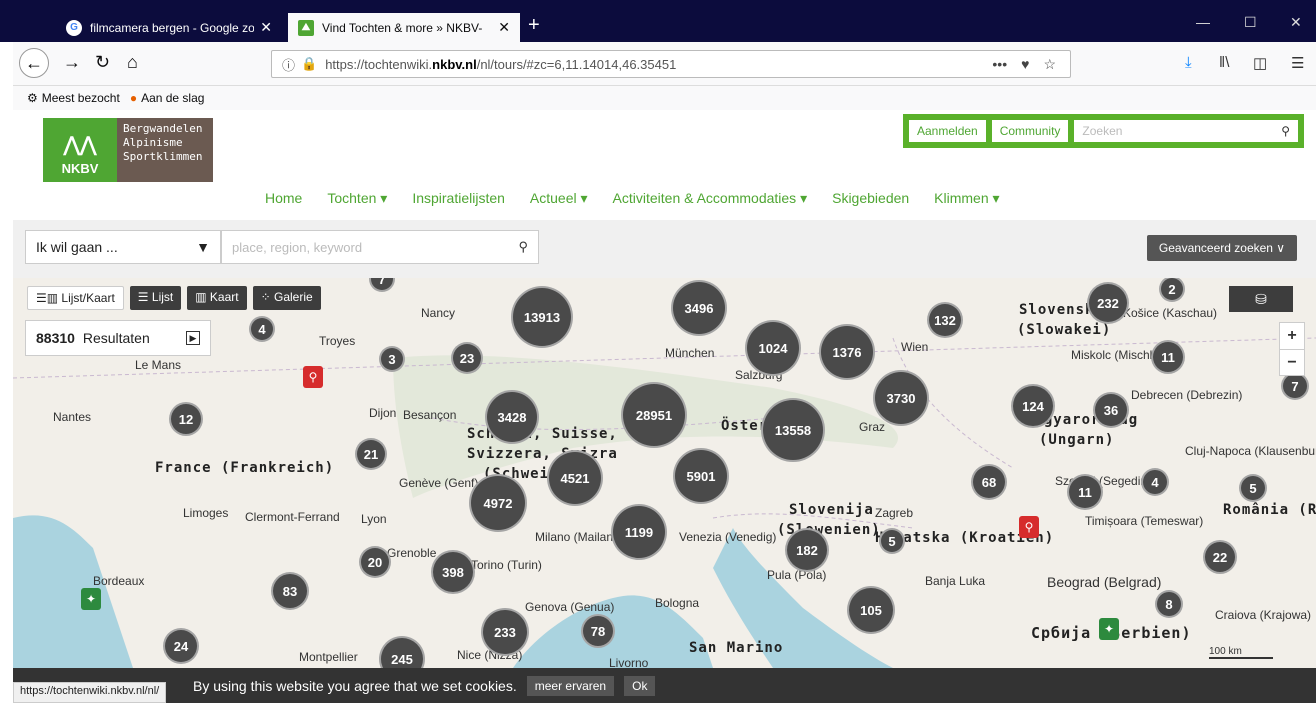 Image resolution: width=1316 pixels, height=703 pixels. Describe the element at coordinates (72, 62) in the screenshot. I see `forward-button: →` at that location.